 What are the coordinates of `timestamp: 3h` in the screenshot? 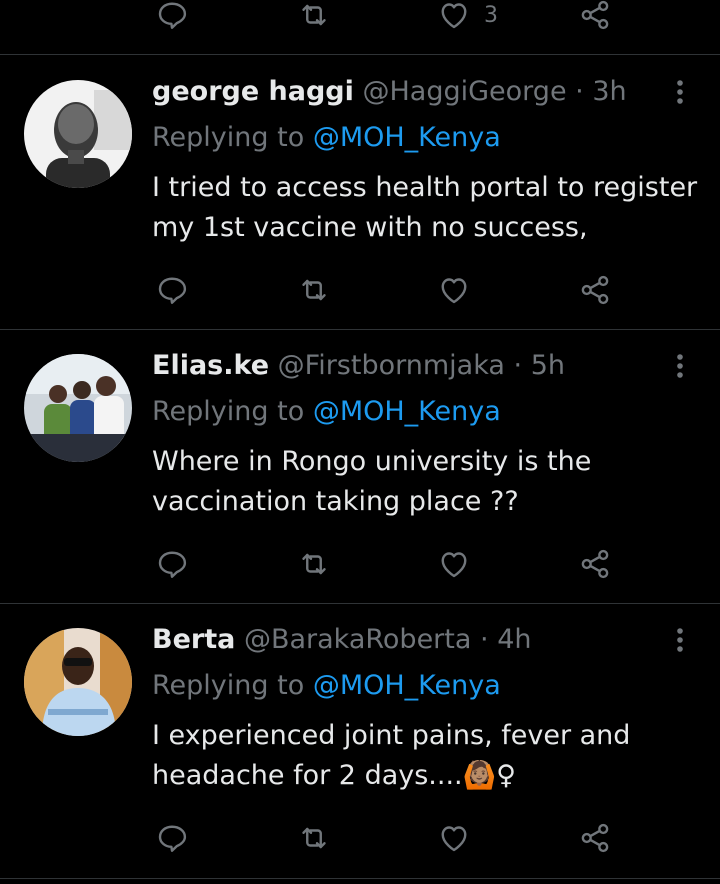 It's located at (609, 91).